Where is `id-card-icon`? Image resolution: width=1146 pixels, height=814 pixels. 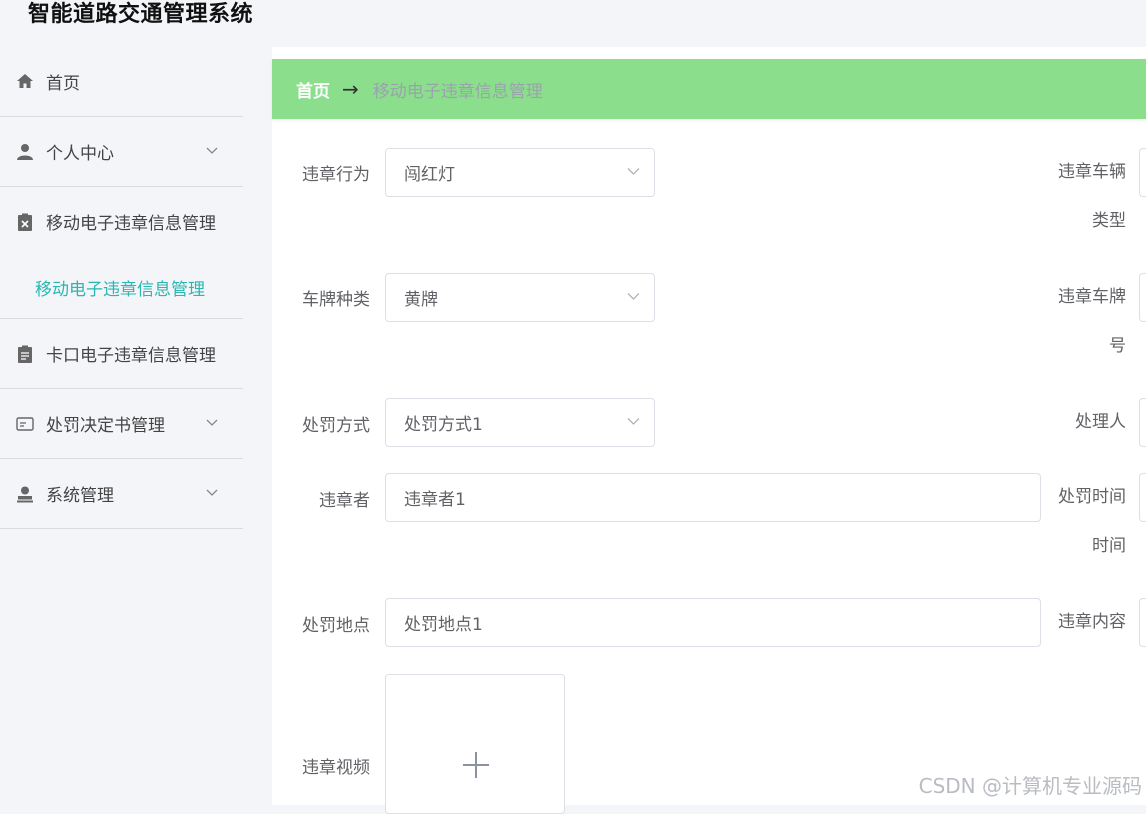 id-card-icon is located at coordinates (25, 423).